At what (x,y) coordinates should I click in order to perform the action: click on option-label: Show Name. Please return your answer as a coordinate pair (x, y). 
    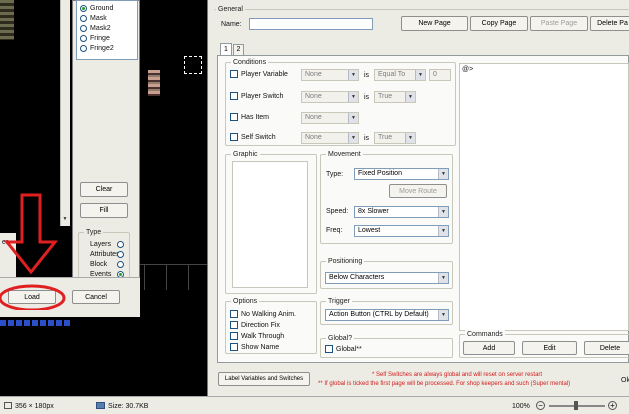
    Looking at the image, I should click on (260, 347).